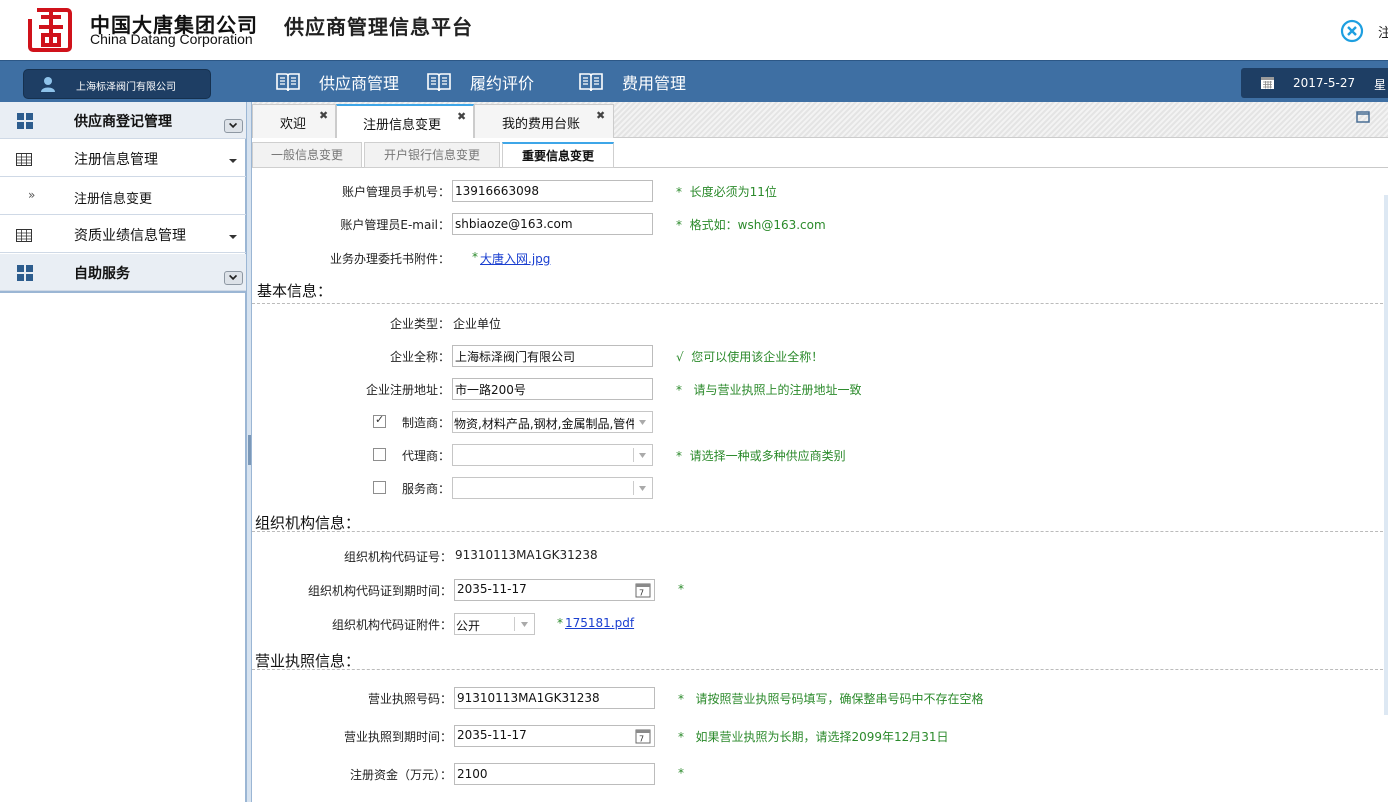  Describe the element at coordinates (1383, 33) in the screenshot. I see `logout-label: 注` at that location.